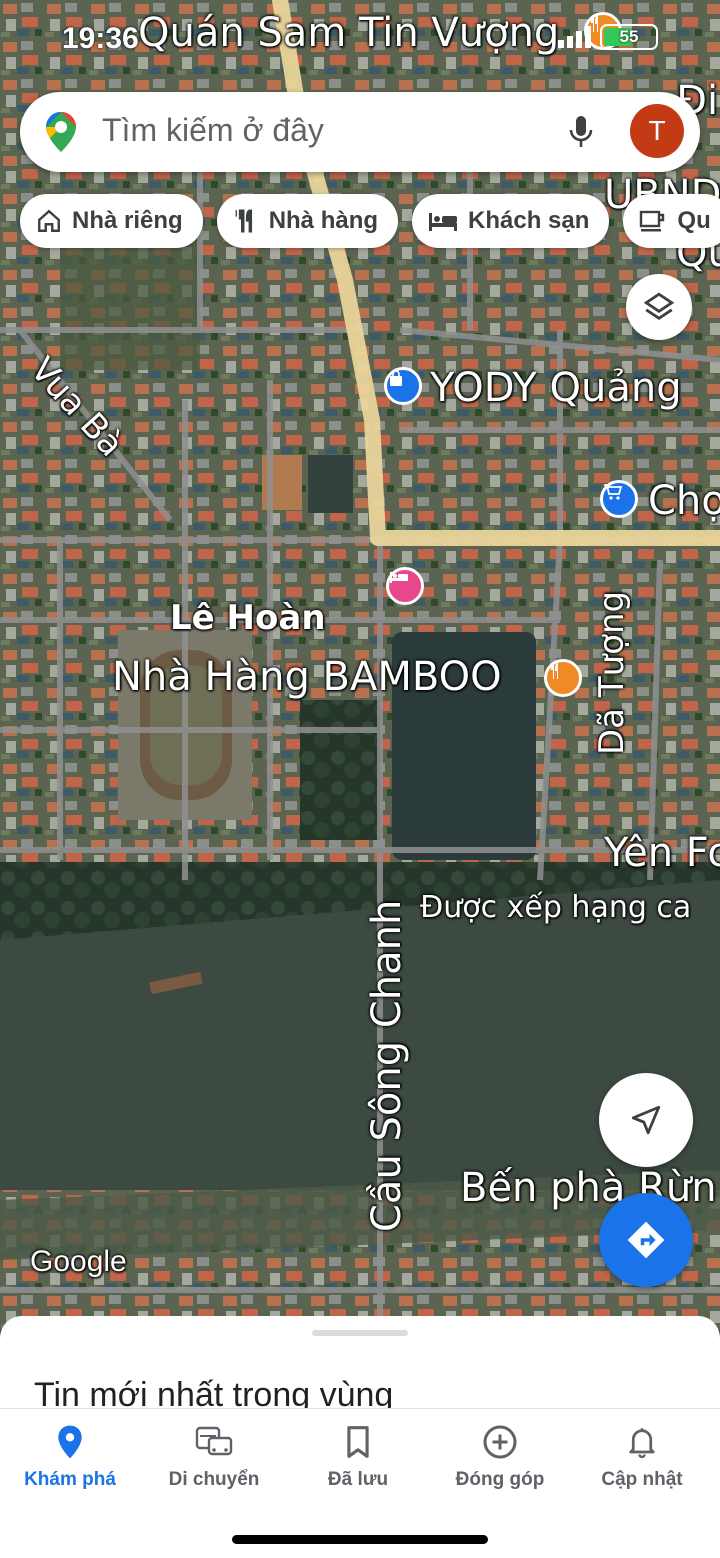 The width and height of the screenshot is (720, 1558). Describe the element at coordinates (555, 907) in the screenshot. I see `place-label-duoc-xep: Được xếp hạng ca` at that location.